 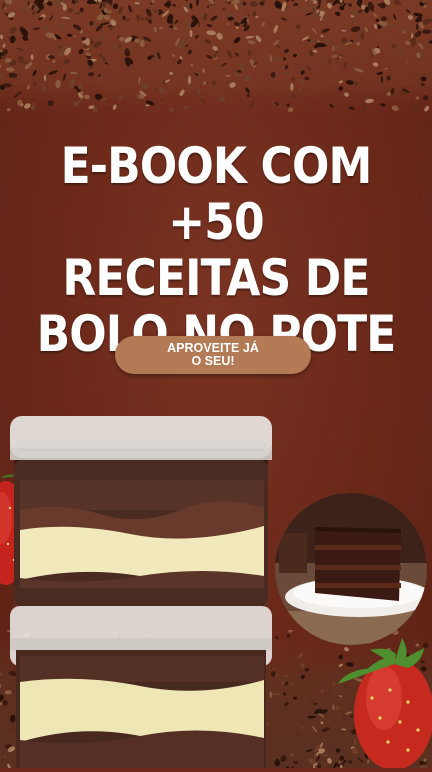 I want to click on cta-button: APROVEITE JÁ O SEU!, so click(x=213, y=355).